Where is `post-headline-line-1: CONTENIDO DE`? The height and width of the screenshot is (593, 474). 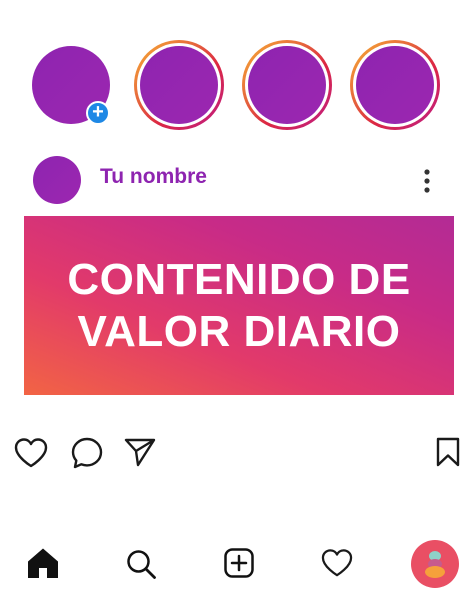
post-headline-line-1: CONTENIDO DE is located at coordinates (239, 279).